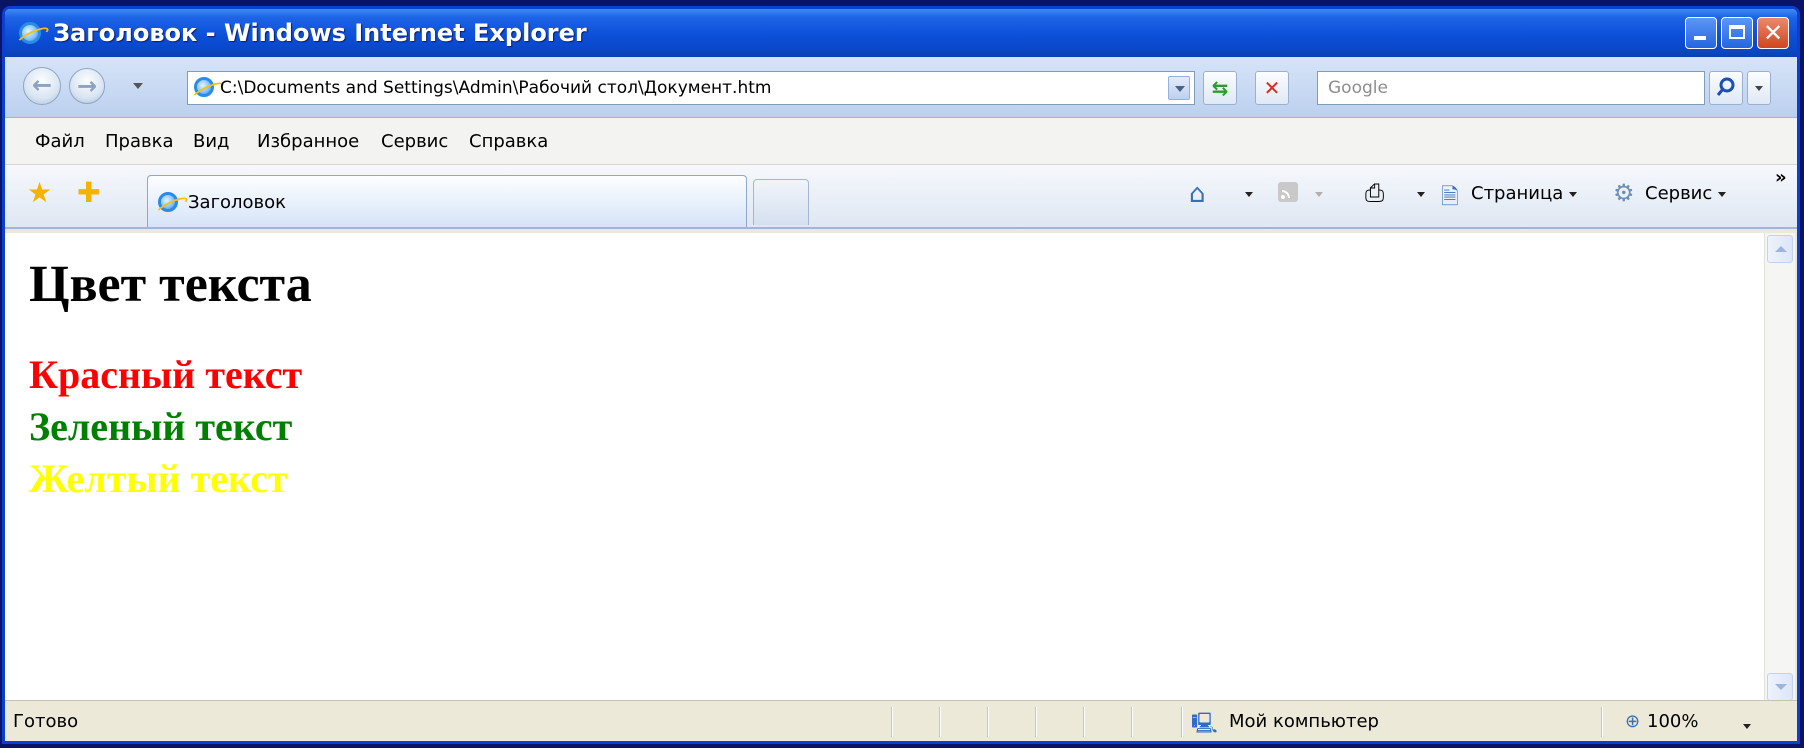 This screenshot has width=1804, height=748. I want to click on menu-help: Справка, so click(508, 141).